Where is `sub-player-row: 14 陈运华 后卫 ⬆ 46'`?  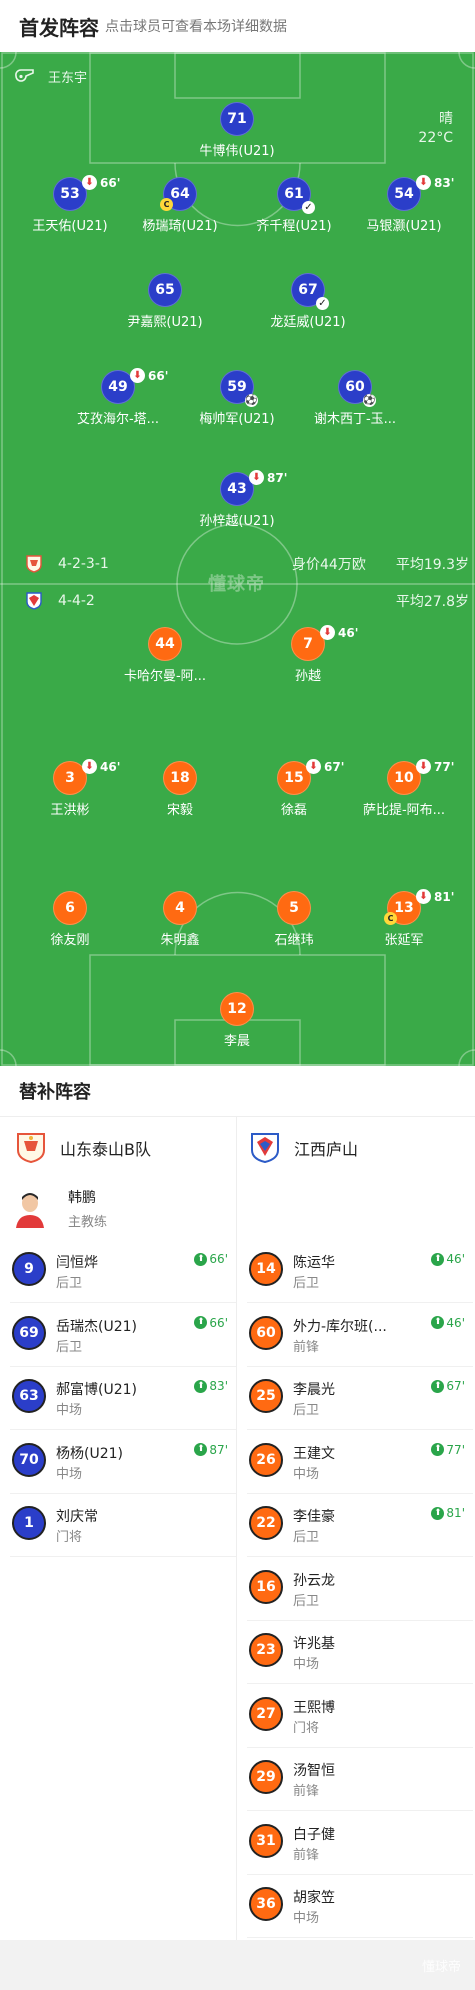
sub-player-row: 14 陈运华 后卫 ⬆ 46' is located at coordinates (355, 1271).